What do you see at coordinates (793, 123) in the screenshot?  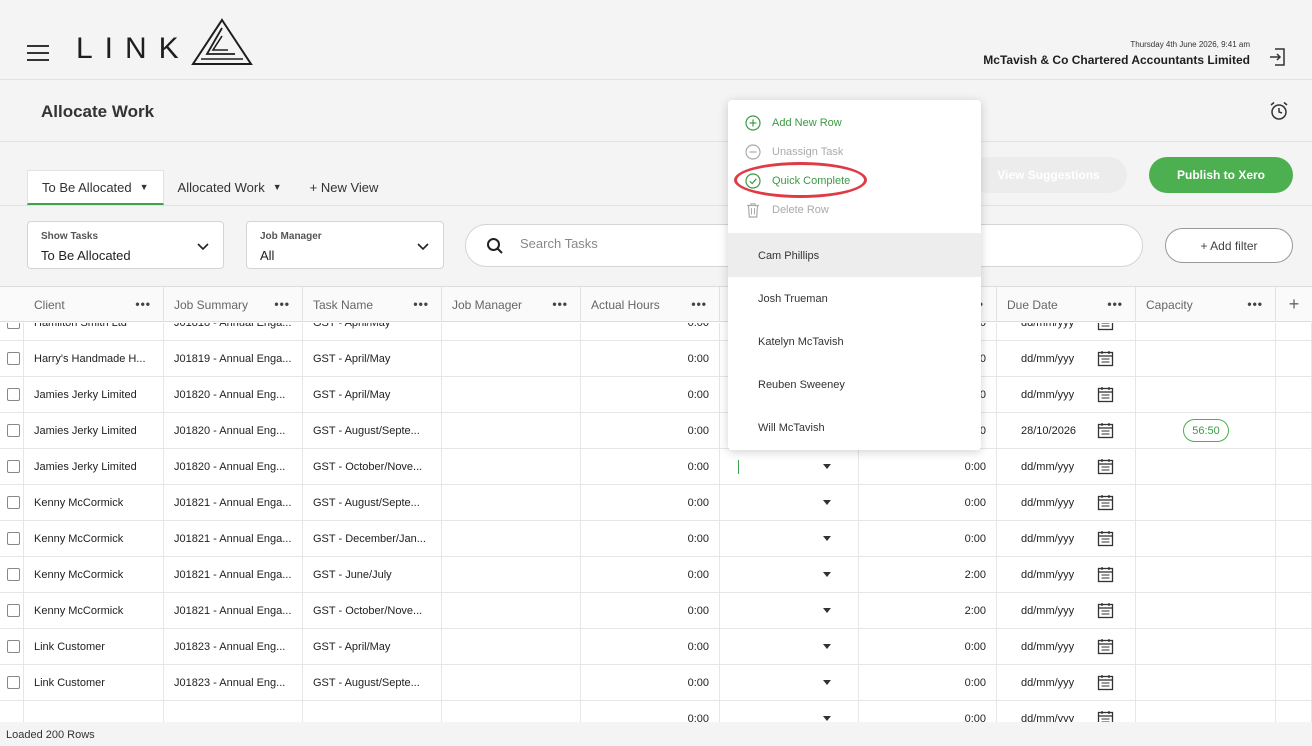 I see `add-new-row-menu-item: Add New Row` at bounding box center [793, 123].